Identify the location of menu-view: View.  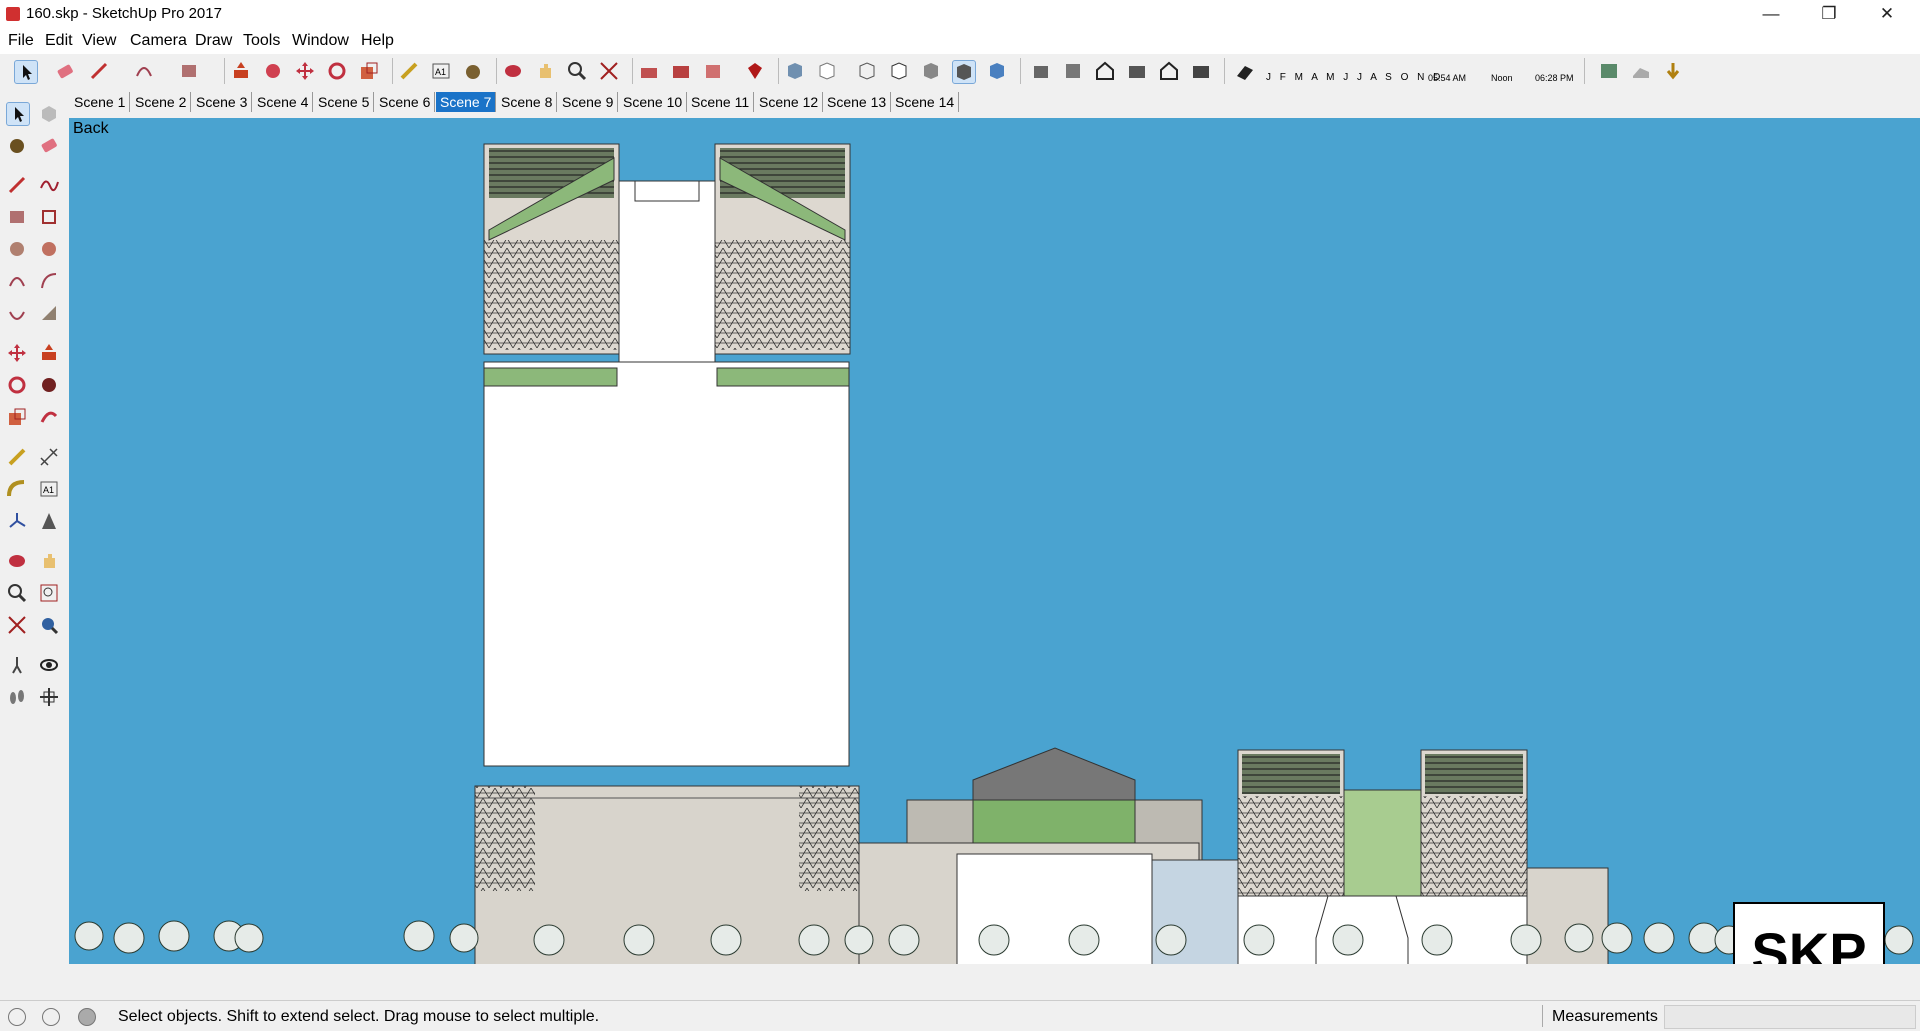
(99, 41).